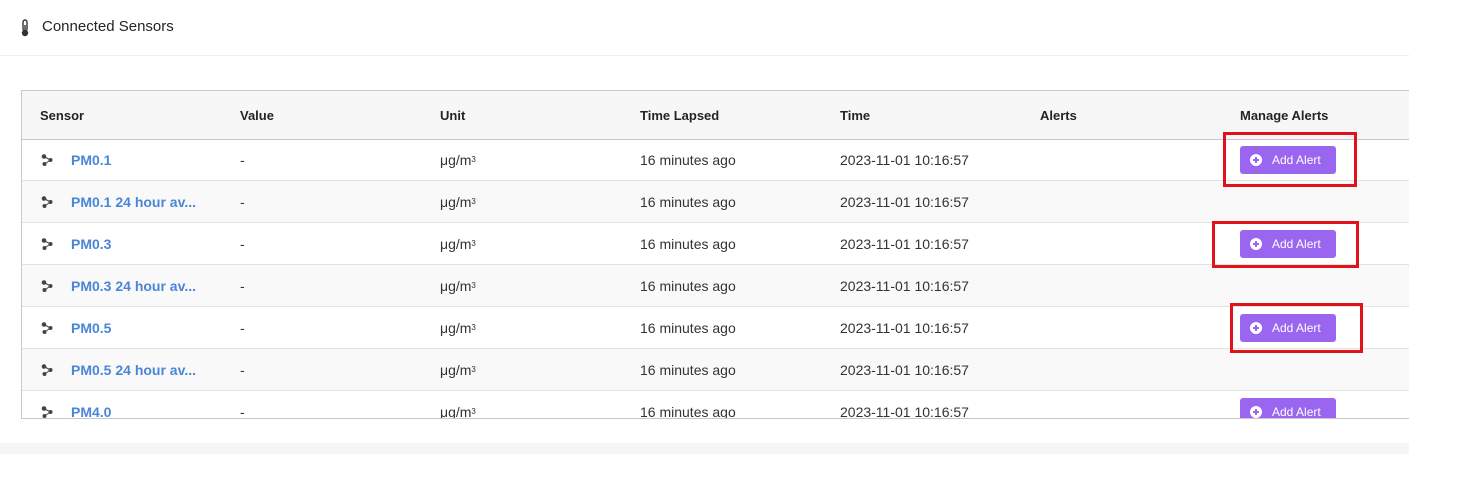 Image resolution: width=1471 pixels, height=496 pixels. Describe the element at coordinates (91, 160) in the screenshot. I see `sensor-link: PM0.1` at that location.